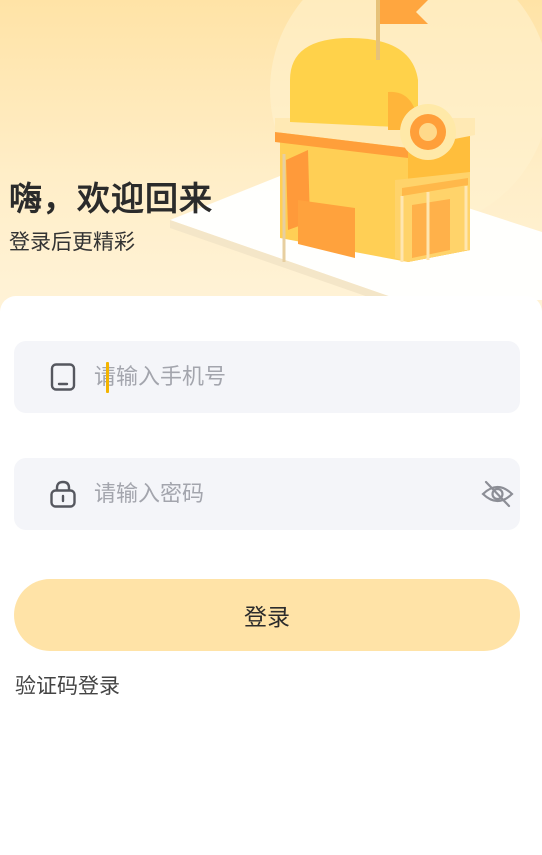 This screenshot has height=855, width=542. I want to click on phone-field, so click(267, 377).